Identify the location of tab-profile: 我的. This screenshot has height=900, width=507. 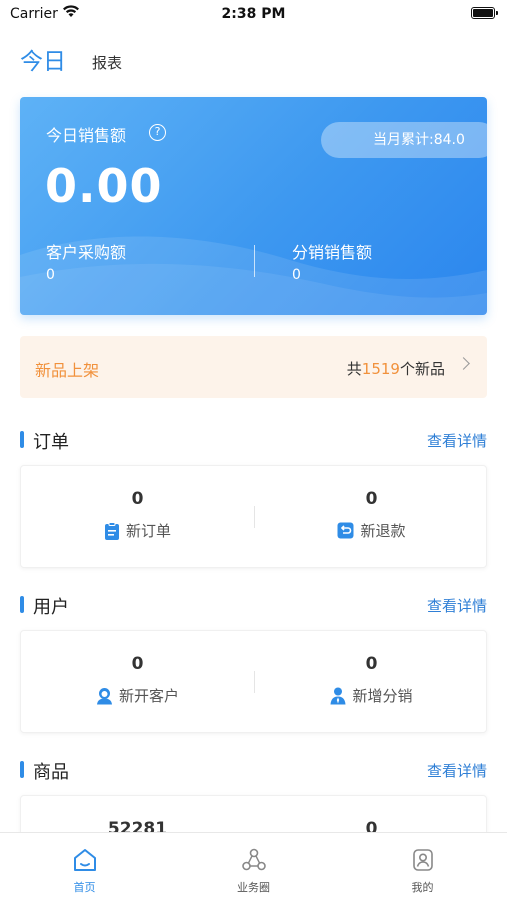
(422, 866).